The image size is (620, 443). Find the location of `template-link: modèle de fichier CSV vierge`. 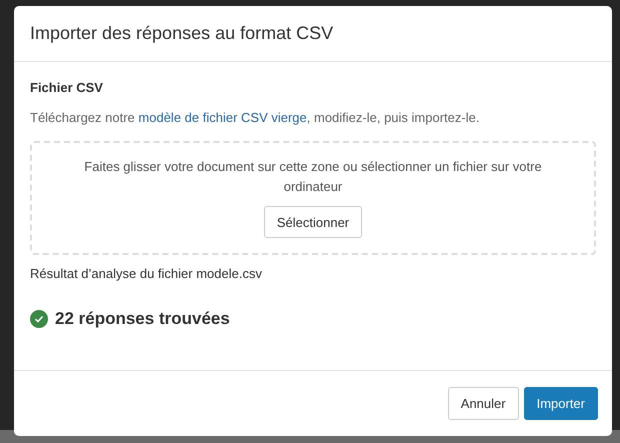

template-link: modèle de fichier CSV vierge is located at coordinates (222, 117).